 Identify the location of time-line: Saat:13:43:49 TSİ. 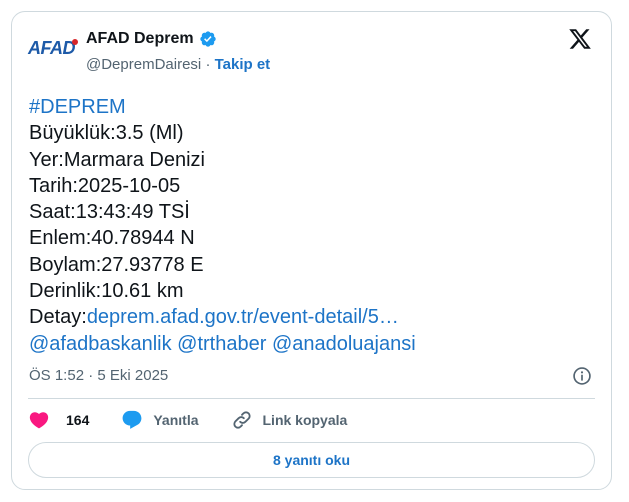
(109, 212).